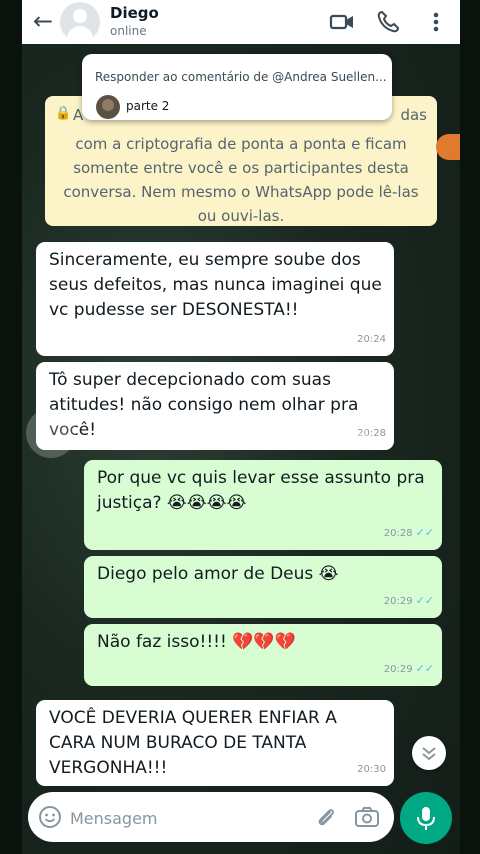  I want to click on message-bubble: Não faz isso!!!! 💔💔💔 20:29 ✓✓, so click(263, 655).